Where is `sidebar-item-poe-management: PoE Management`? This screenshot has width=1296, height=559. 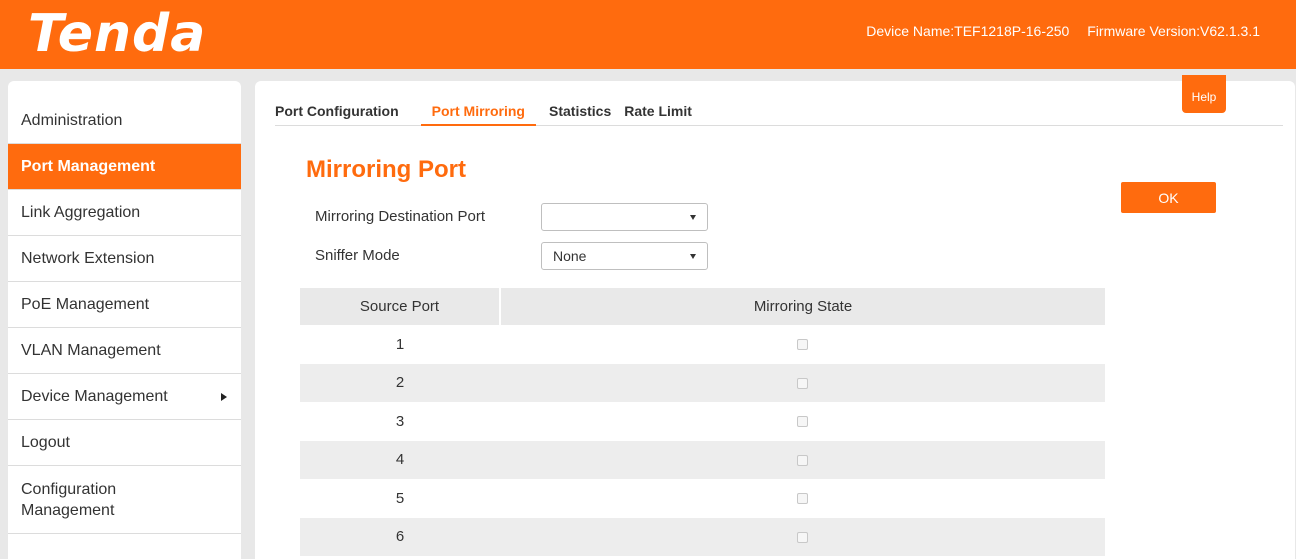
sidebar-item-poe-management: PoE Management is located at coordinates (124, 305).